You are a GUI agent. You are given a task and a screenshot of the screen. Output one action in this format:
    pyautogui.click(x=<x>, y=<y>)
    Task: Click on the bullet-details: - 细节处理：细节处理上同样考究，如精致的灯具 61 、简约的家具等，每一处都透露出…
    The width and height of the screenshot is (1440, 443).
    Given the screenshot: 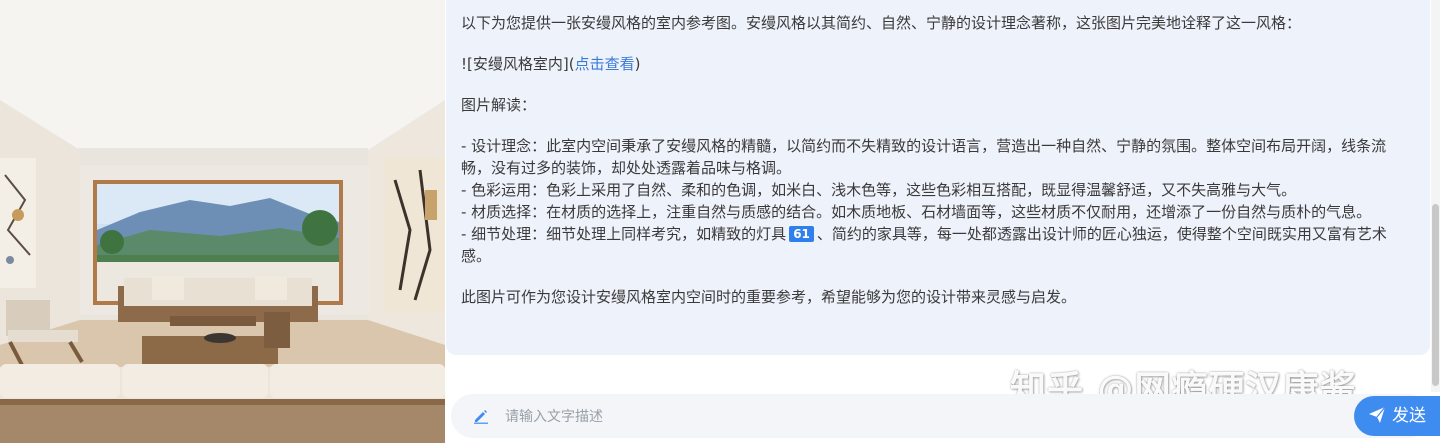 What is the action you would take?
    pyautogui.click(x=924, y=245)
    